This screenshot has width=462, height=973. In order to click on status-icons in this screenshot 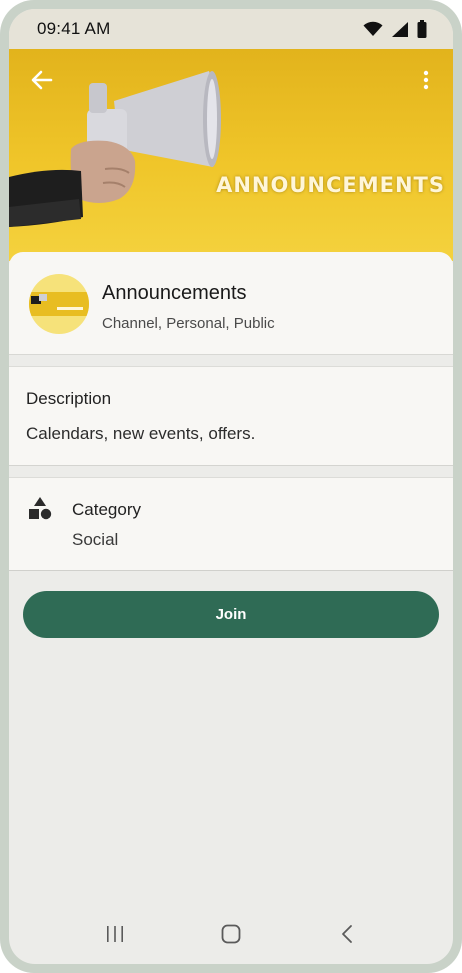, I will do `click(395, 29)`.